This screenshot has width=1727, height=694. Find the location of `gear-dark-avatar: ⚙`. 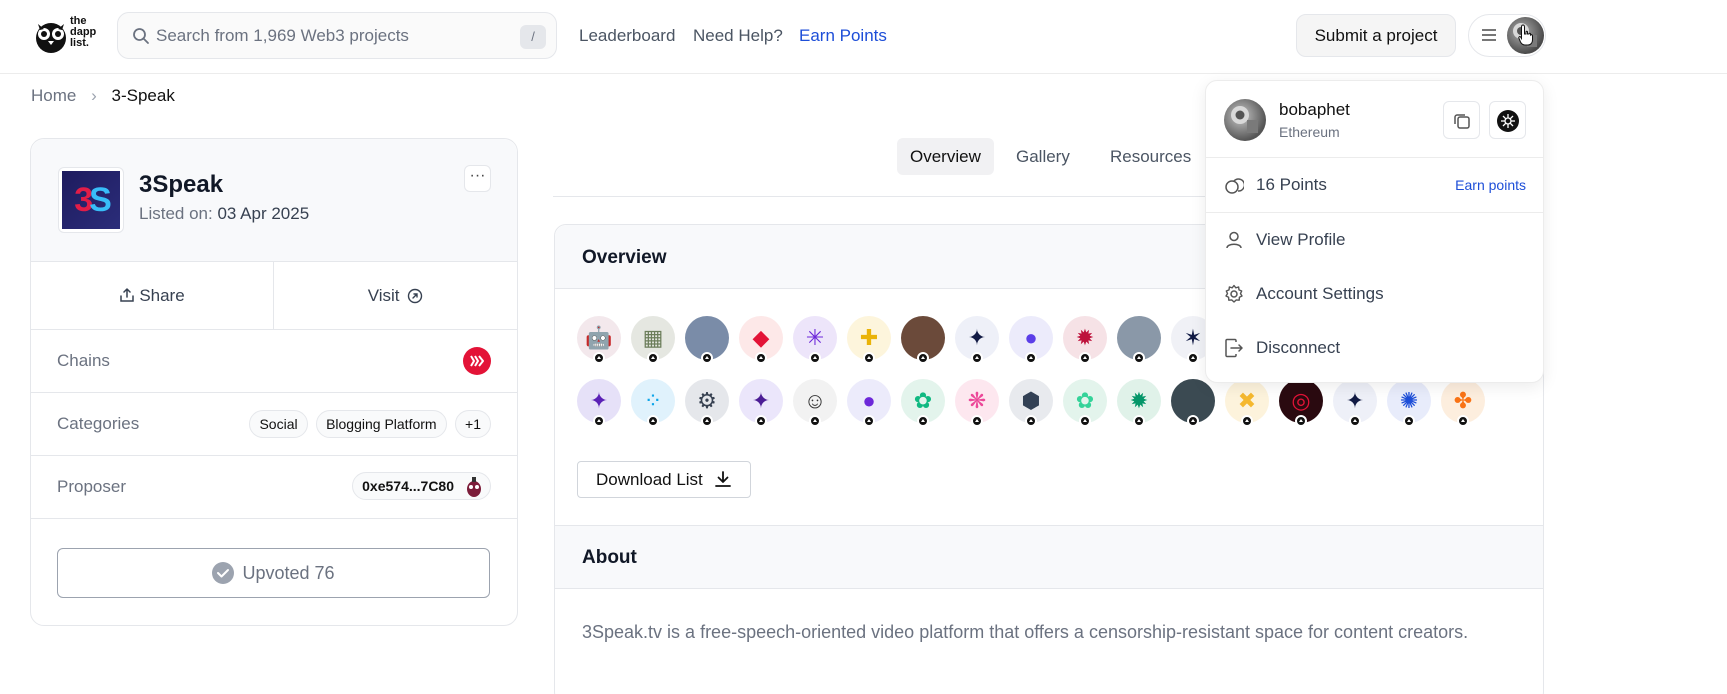

gear-dark-avatar: ⚙ is located at coordinates (707, 403).